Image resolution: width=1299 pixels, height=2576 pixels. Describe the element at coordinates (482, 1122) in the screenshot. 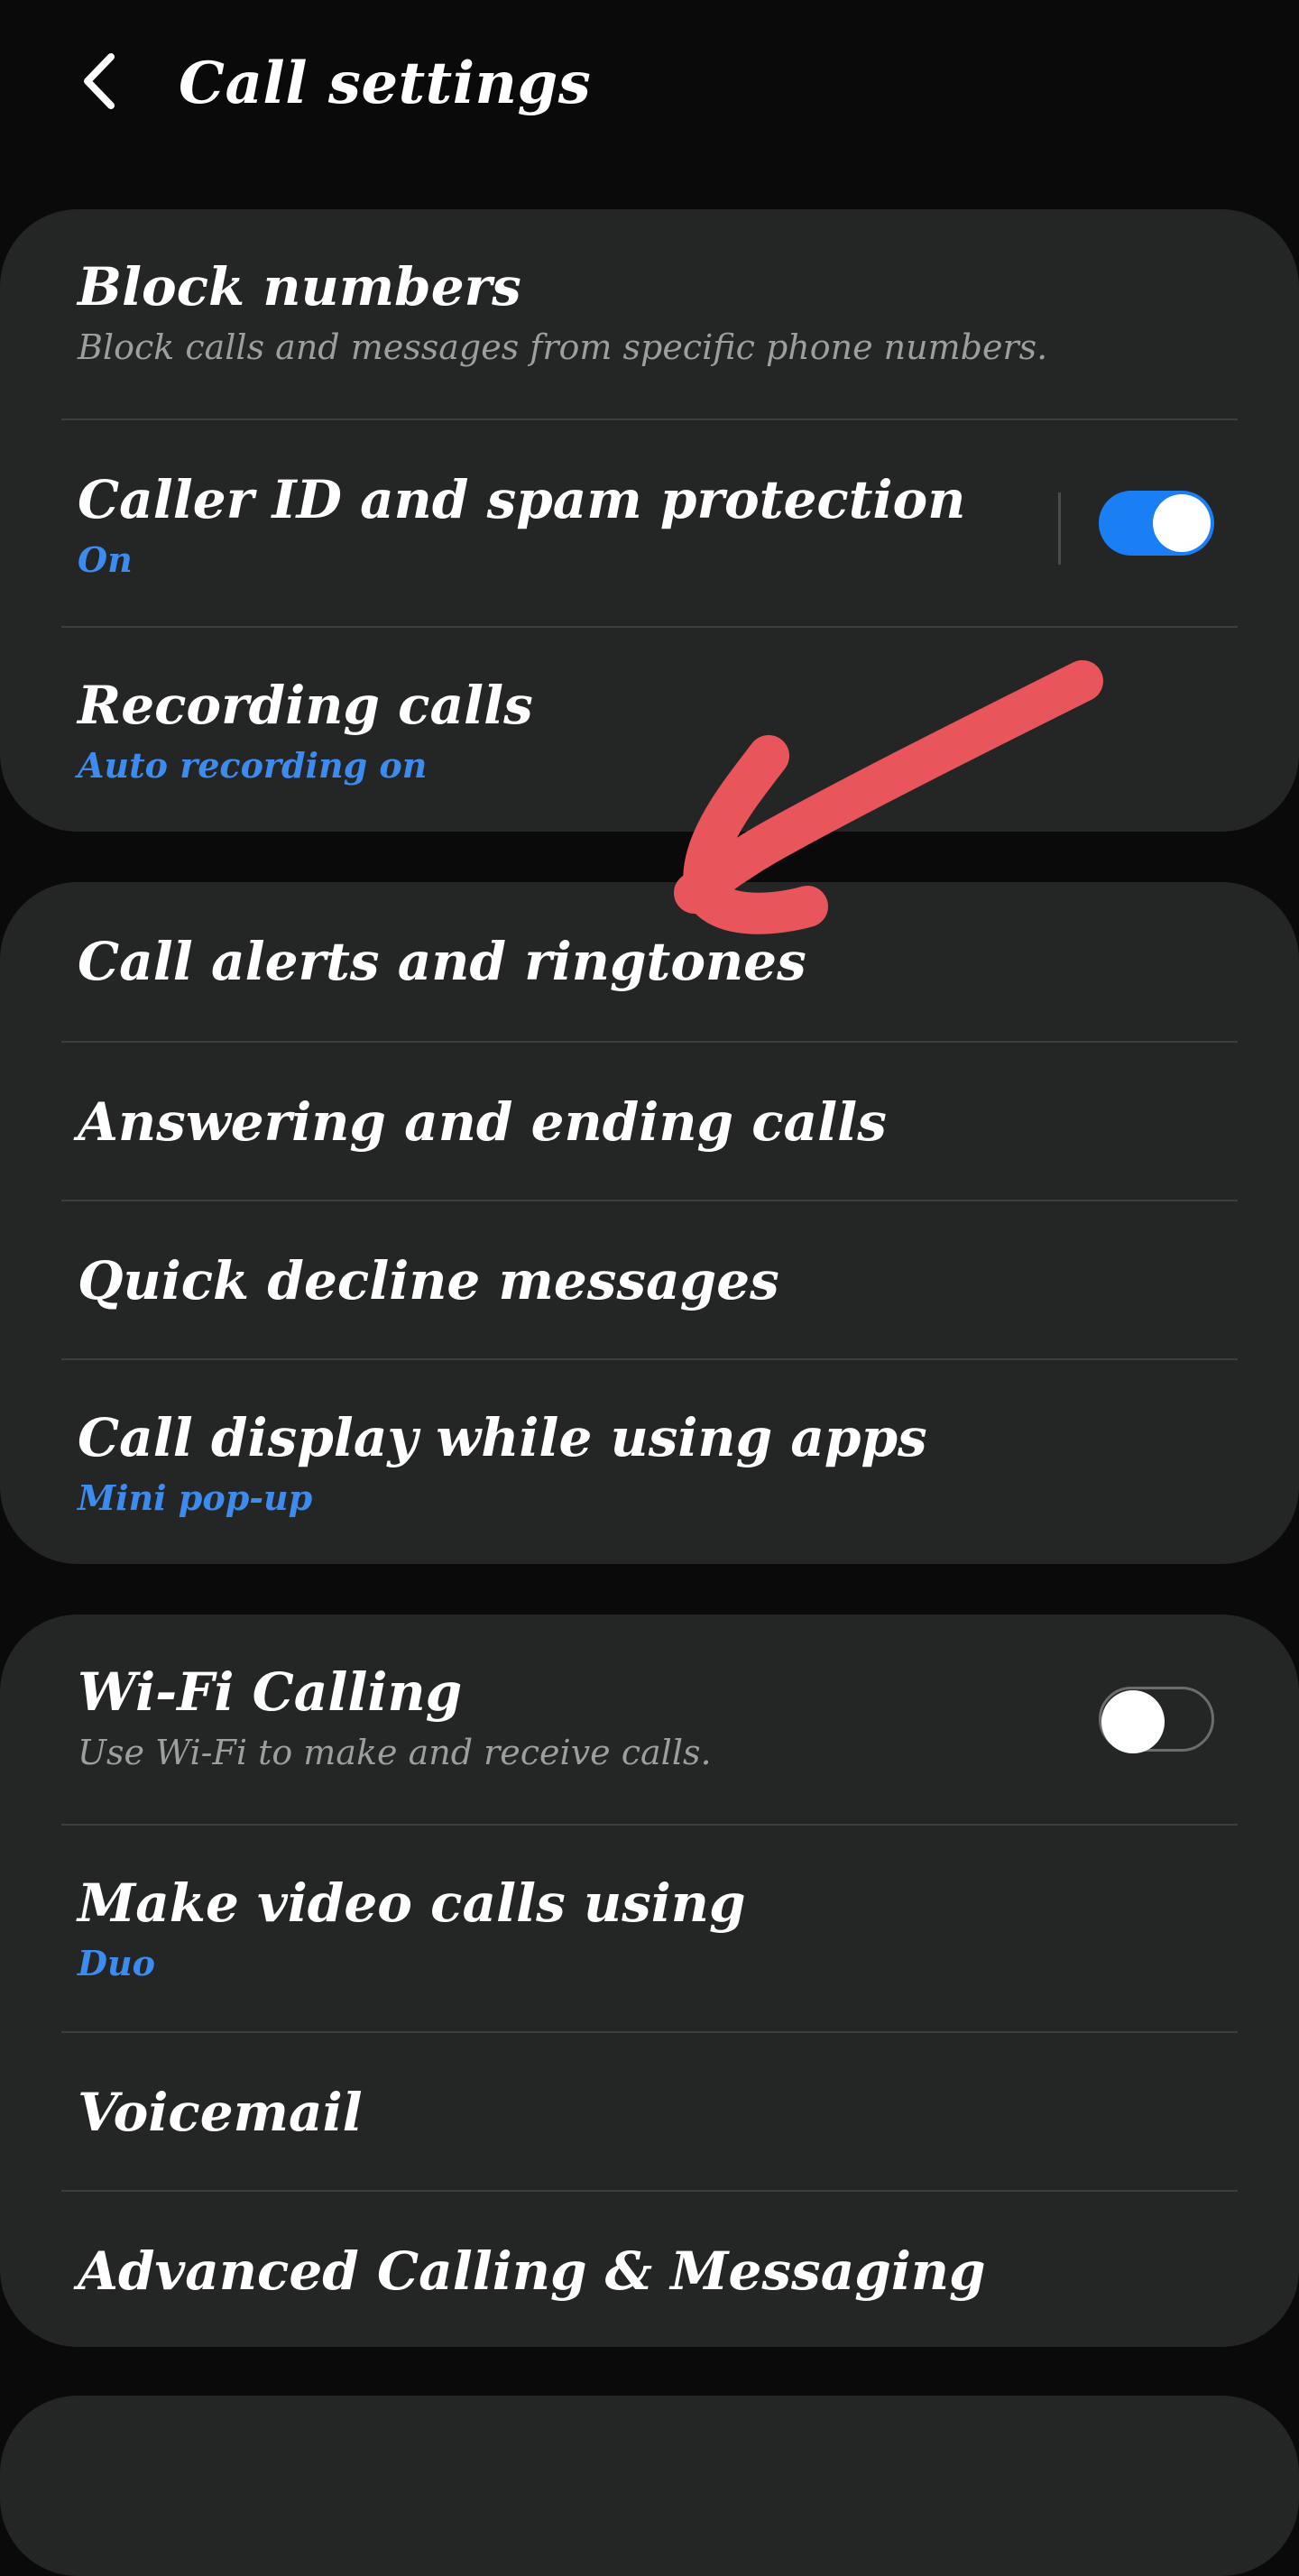

I see `row-title: Answering and ending calls` at that location.